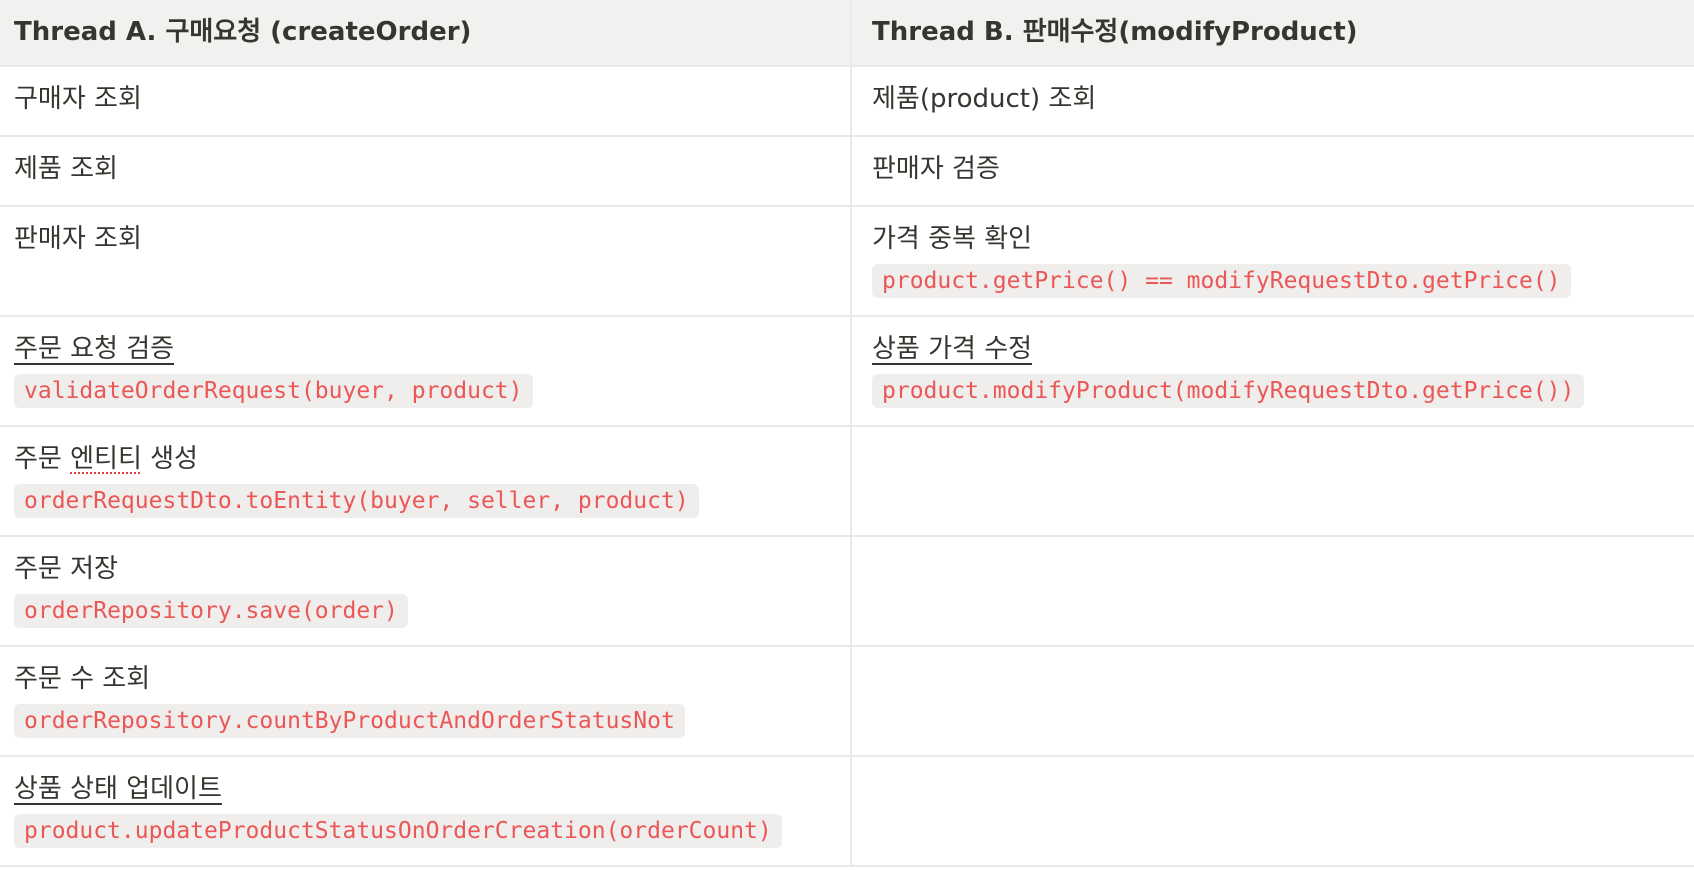 Image resolution: width=1694 pixels, height=870 pixels. Describe the element at coordinates (1272, 101) in the screenshot. I see `thread-b-cell: 제품(product) 조회` at that location.